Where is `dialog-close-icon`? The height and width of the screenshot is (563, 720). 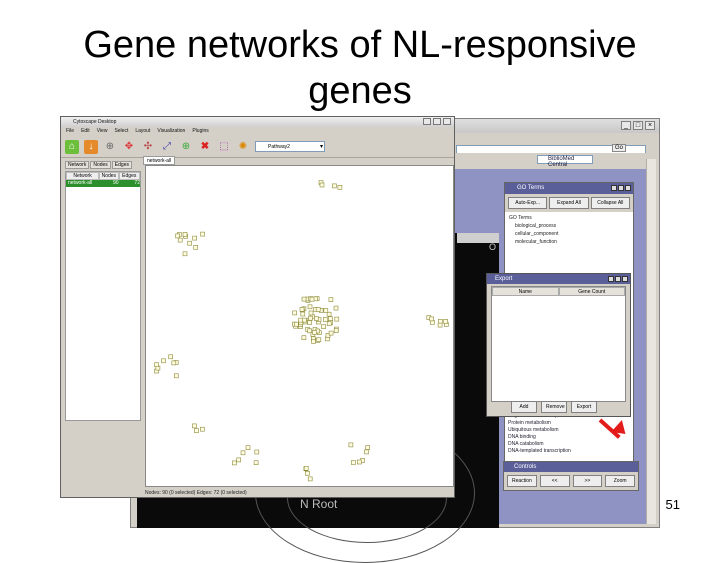 dialog-close-icon is located at coordinates (625, 279).